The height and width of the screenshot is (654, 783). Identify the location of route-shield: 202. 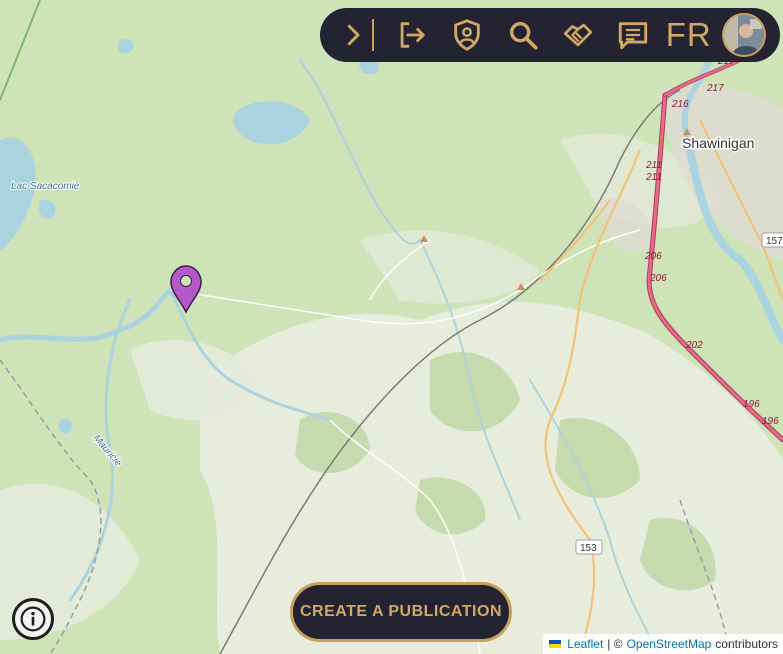
(694, 345).